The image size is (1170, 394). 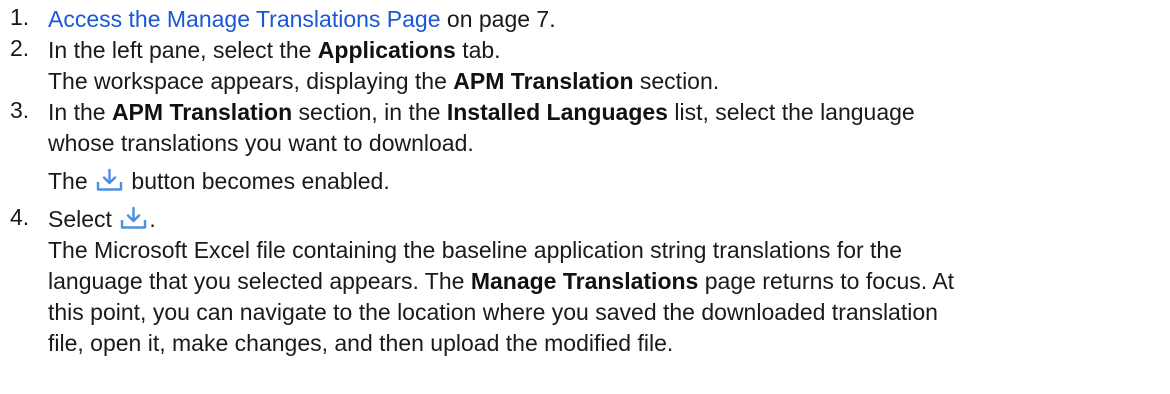 What do you see at coordinates (257, 181) in the screenshot?
I see `step-text: button becomes enabled.` at bounding box center [257, 181].